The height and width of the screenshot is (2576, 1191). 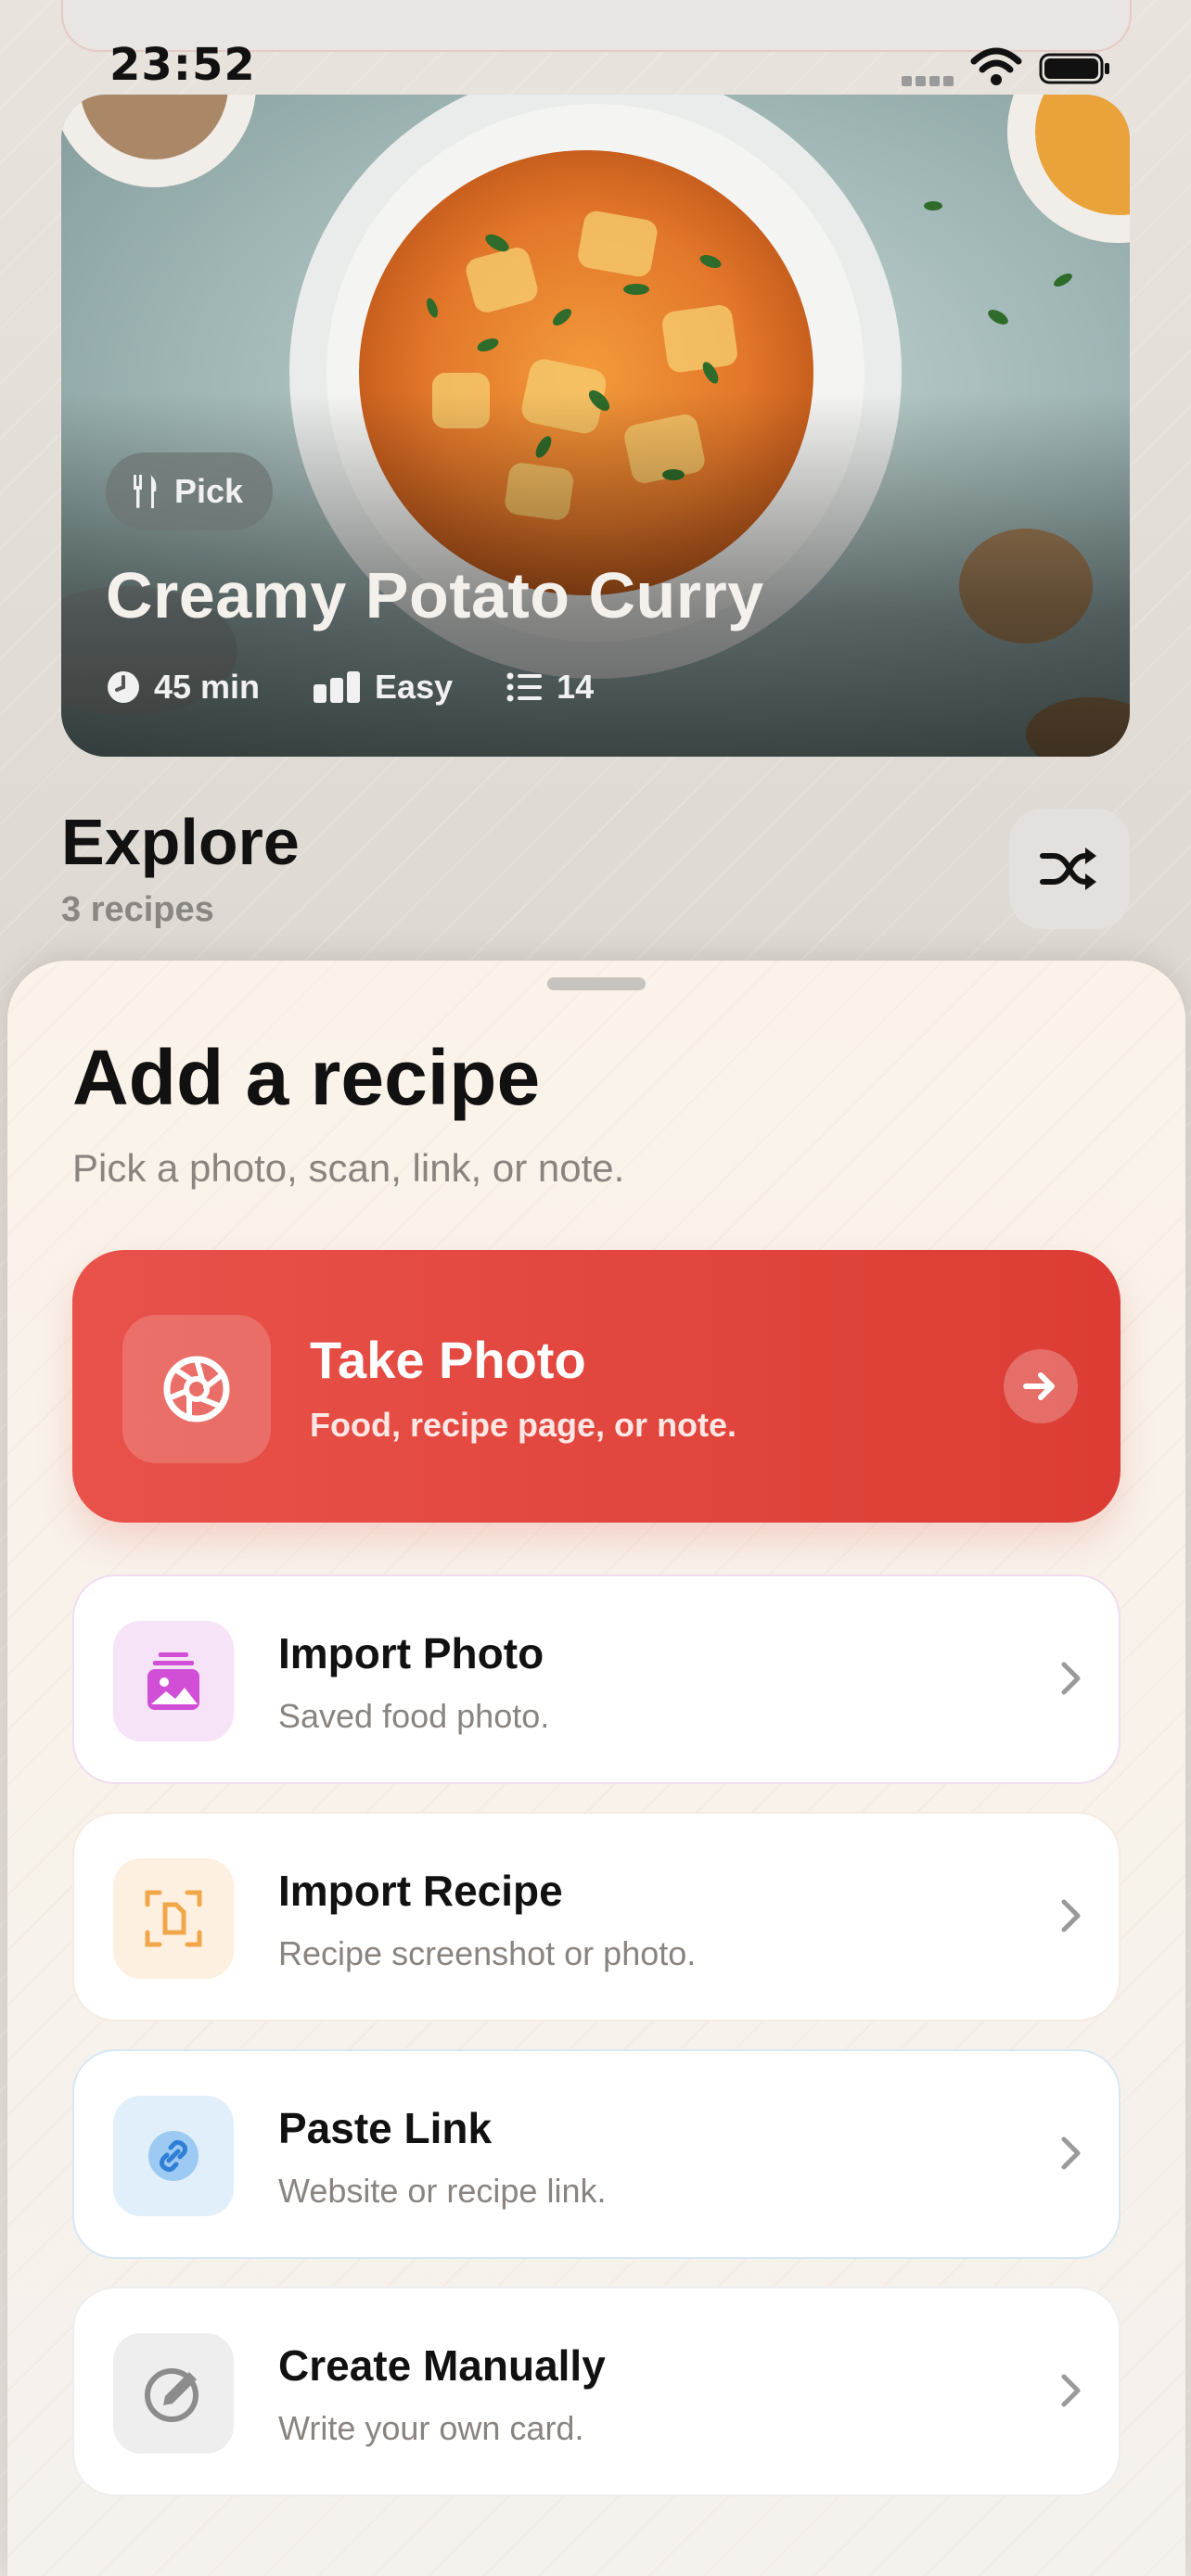 I want to click on status-time: 23:52, so click(x=183, y=65).